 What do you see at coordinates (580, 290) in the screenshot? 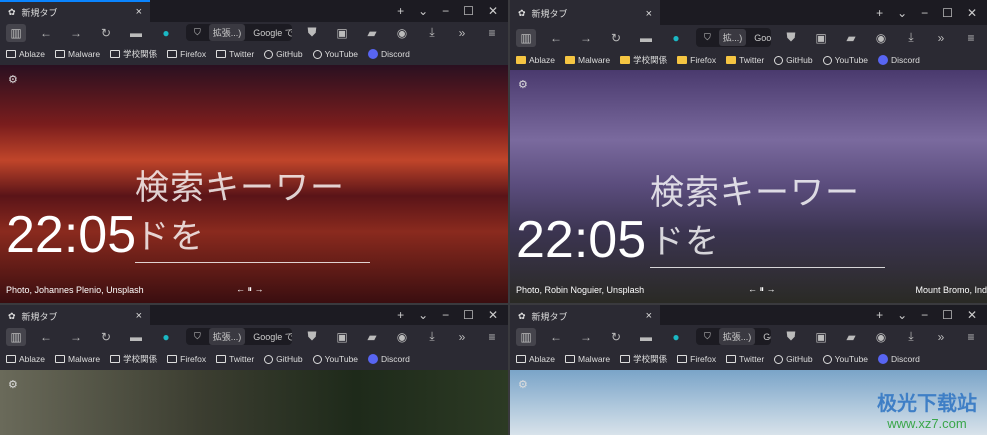
I see `photo-credit: Photo, Robin Noguier, Unsplash` at bounding box center [580, 290].